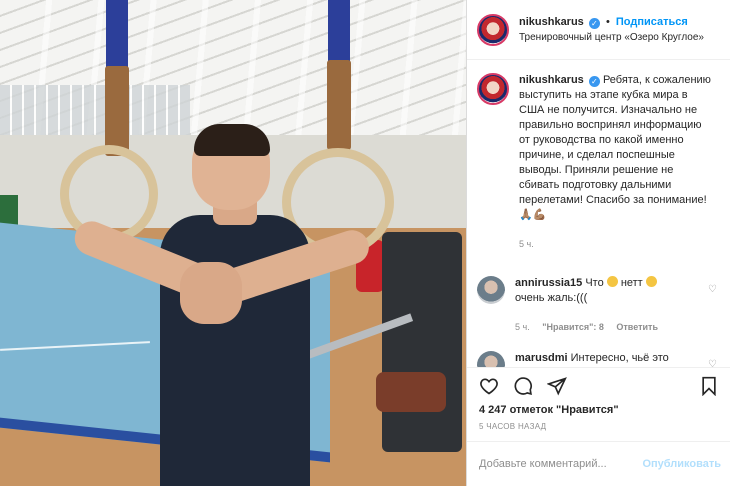  Describe the element at coordinates (630, 283) in the screenshot. I see `comment-text-middle: нетт` at that location.